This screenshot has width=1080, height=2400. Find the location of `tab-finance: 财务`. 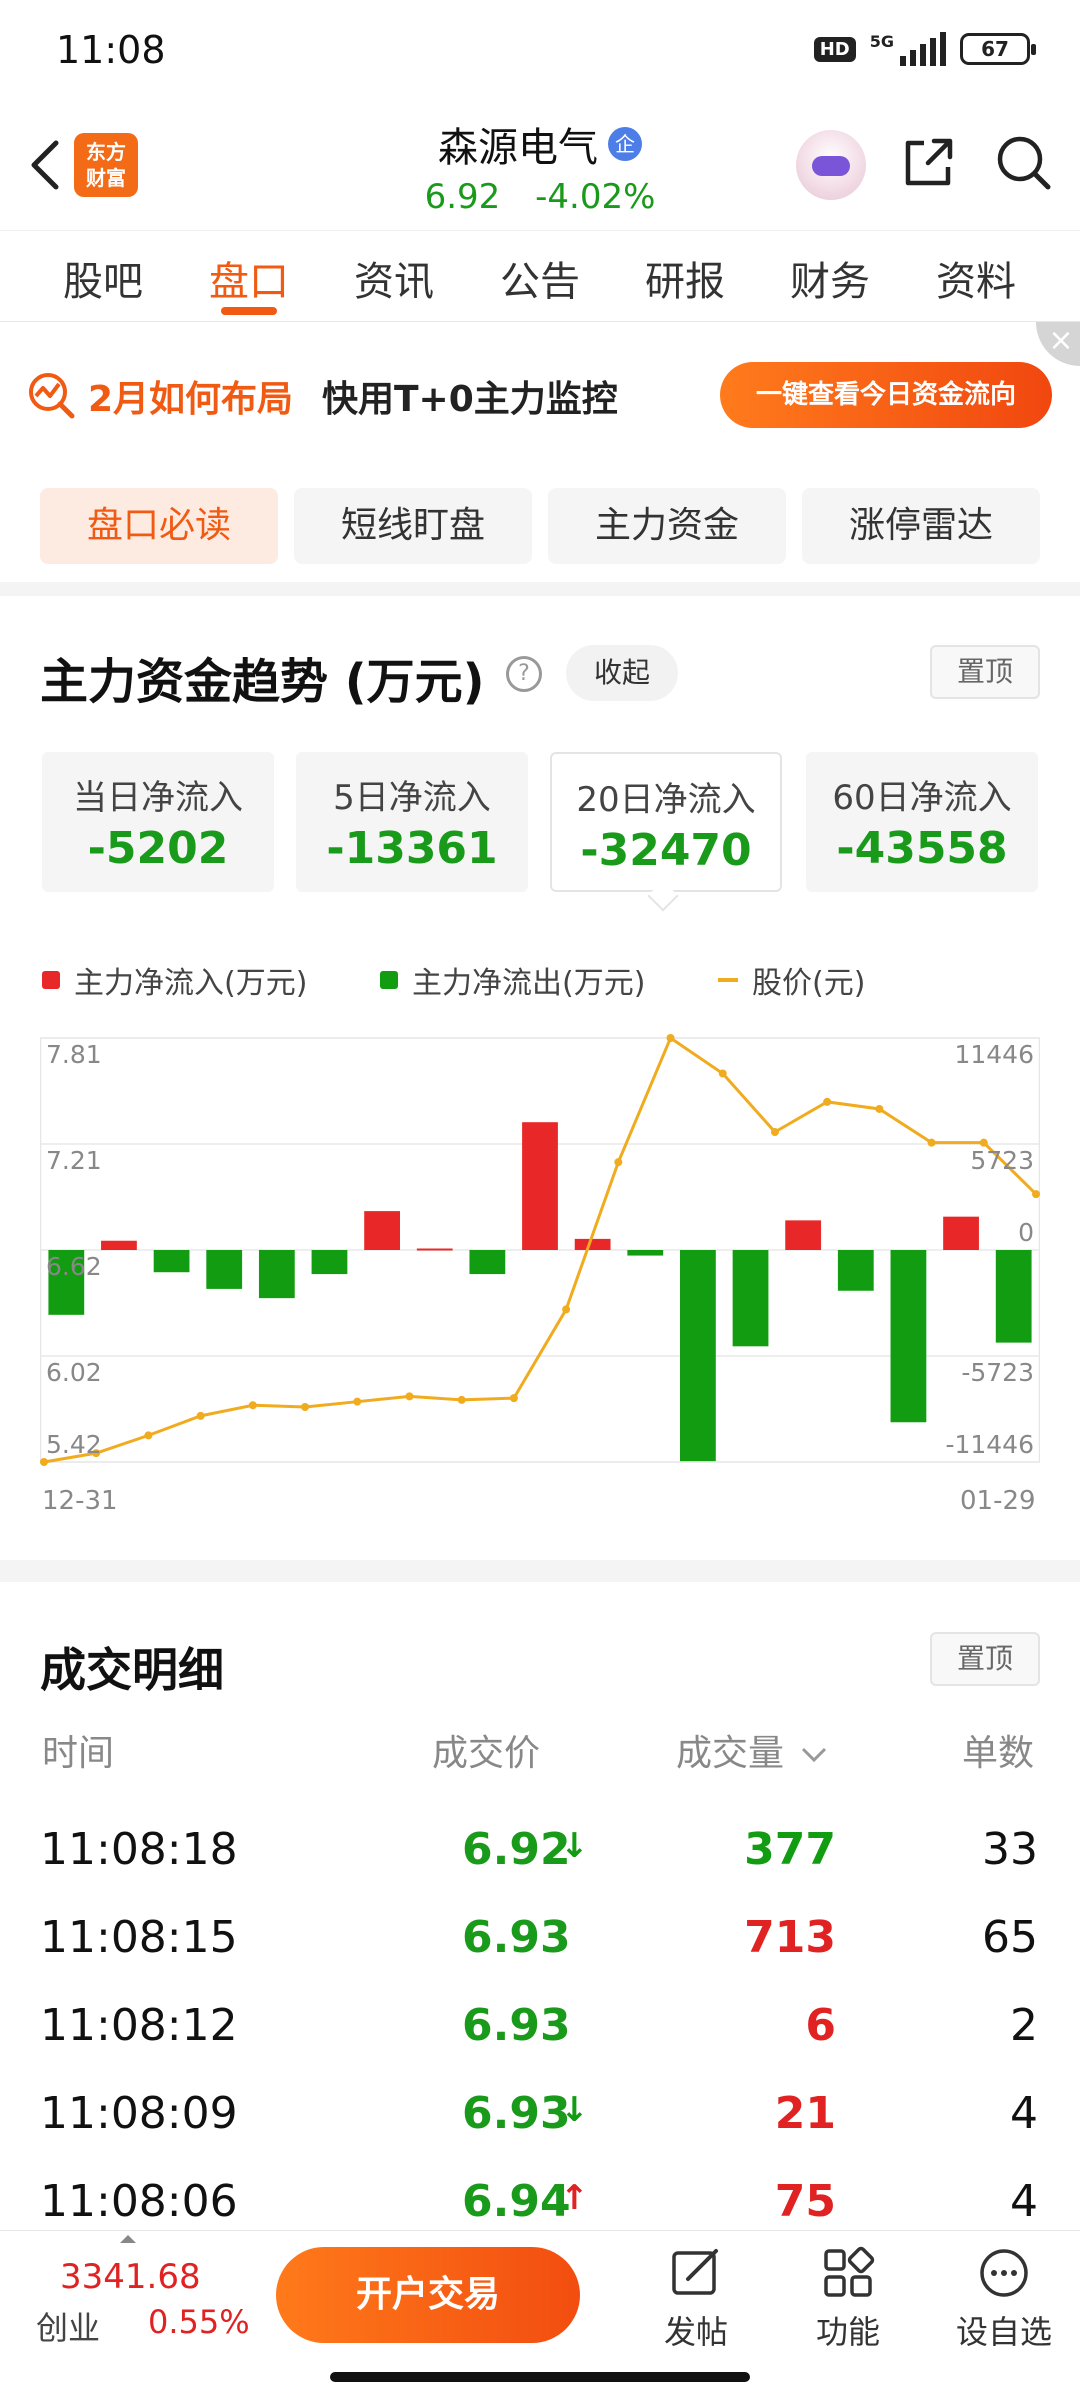

tab-finance: 财务 is located at coordinates (830, 278).